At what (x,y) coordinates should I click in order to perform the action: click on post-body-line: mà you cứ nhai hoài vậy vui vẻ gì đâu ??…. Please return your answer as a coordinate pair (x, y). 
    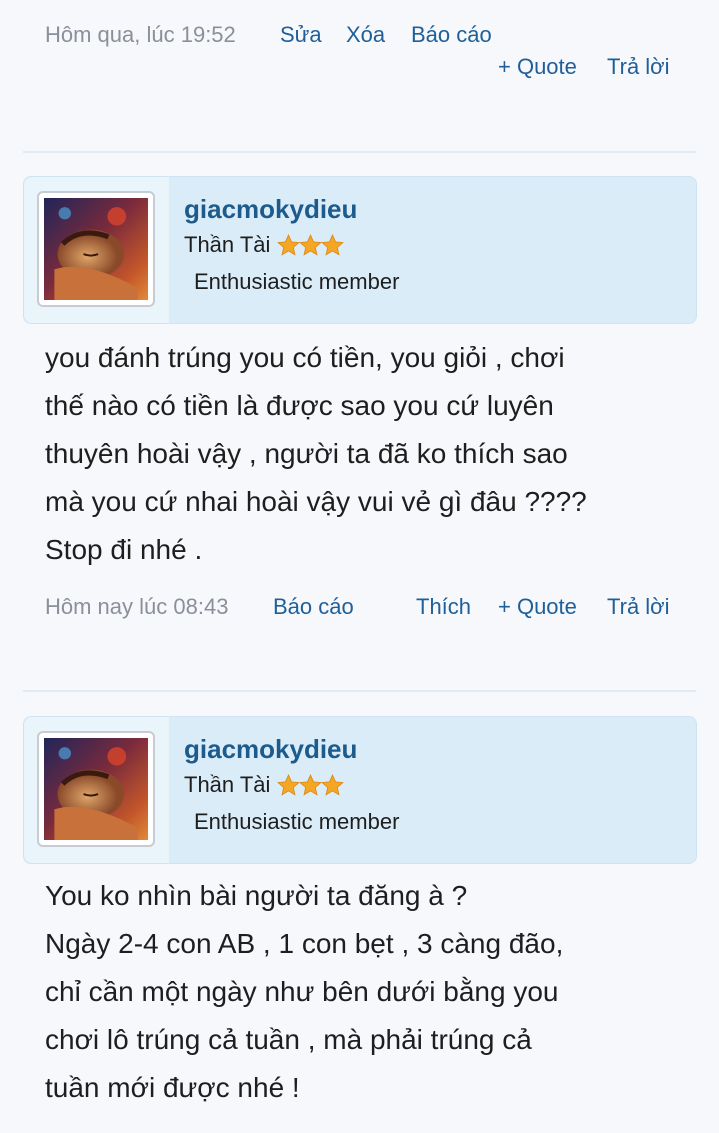
    Looking at the image, I should click on (316, 501).